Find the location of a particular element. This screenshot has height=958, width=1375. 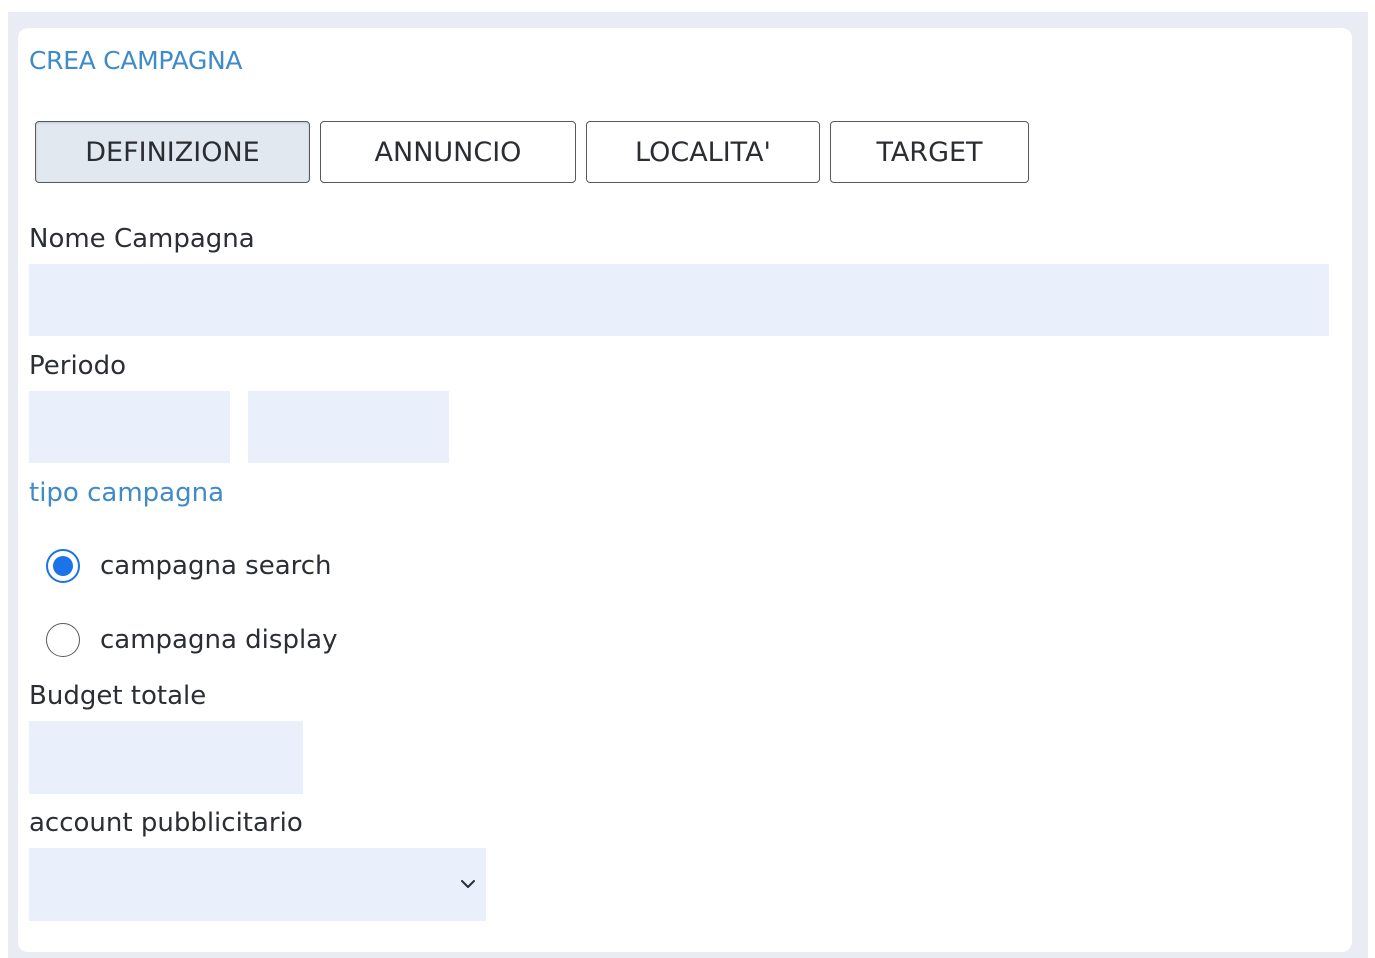

budget-input is located at coordinates (166, 757).